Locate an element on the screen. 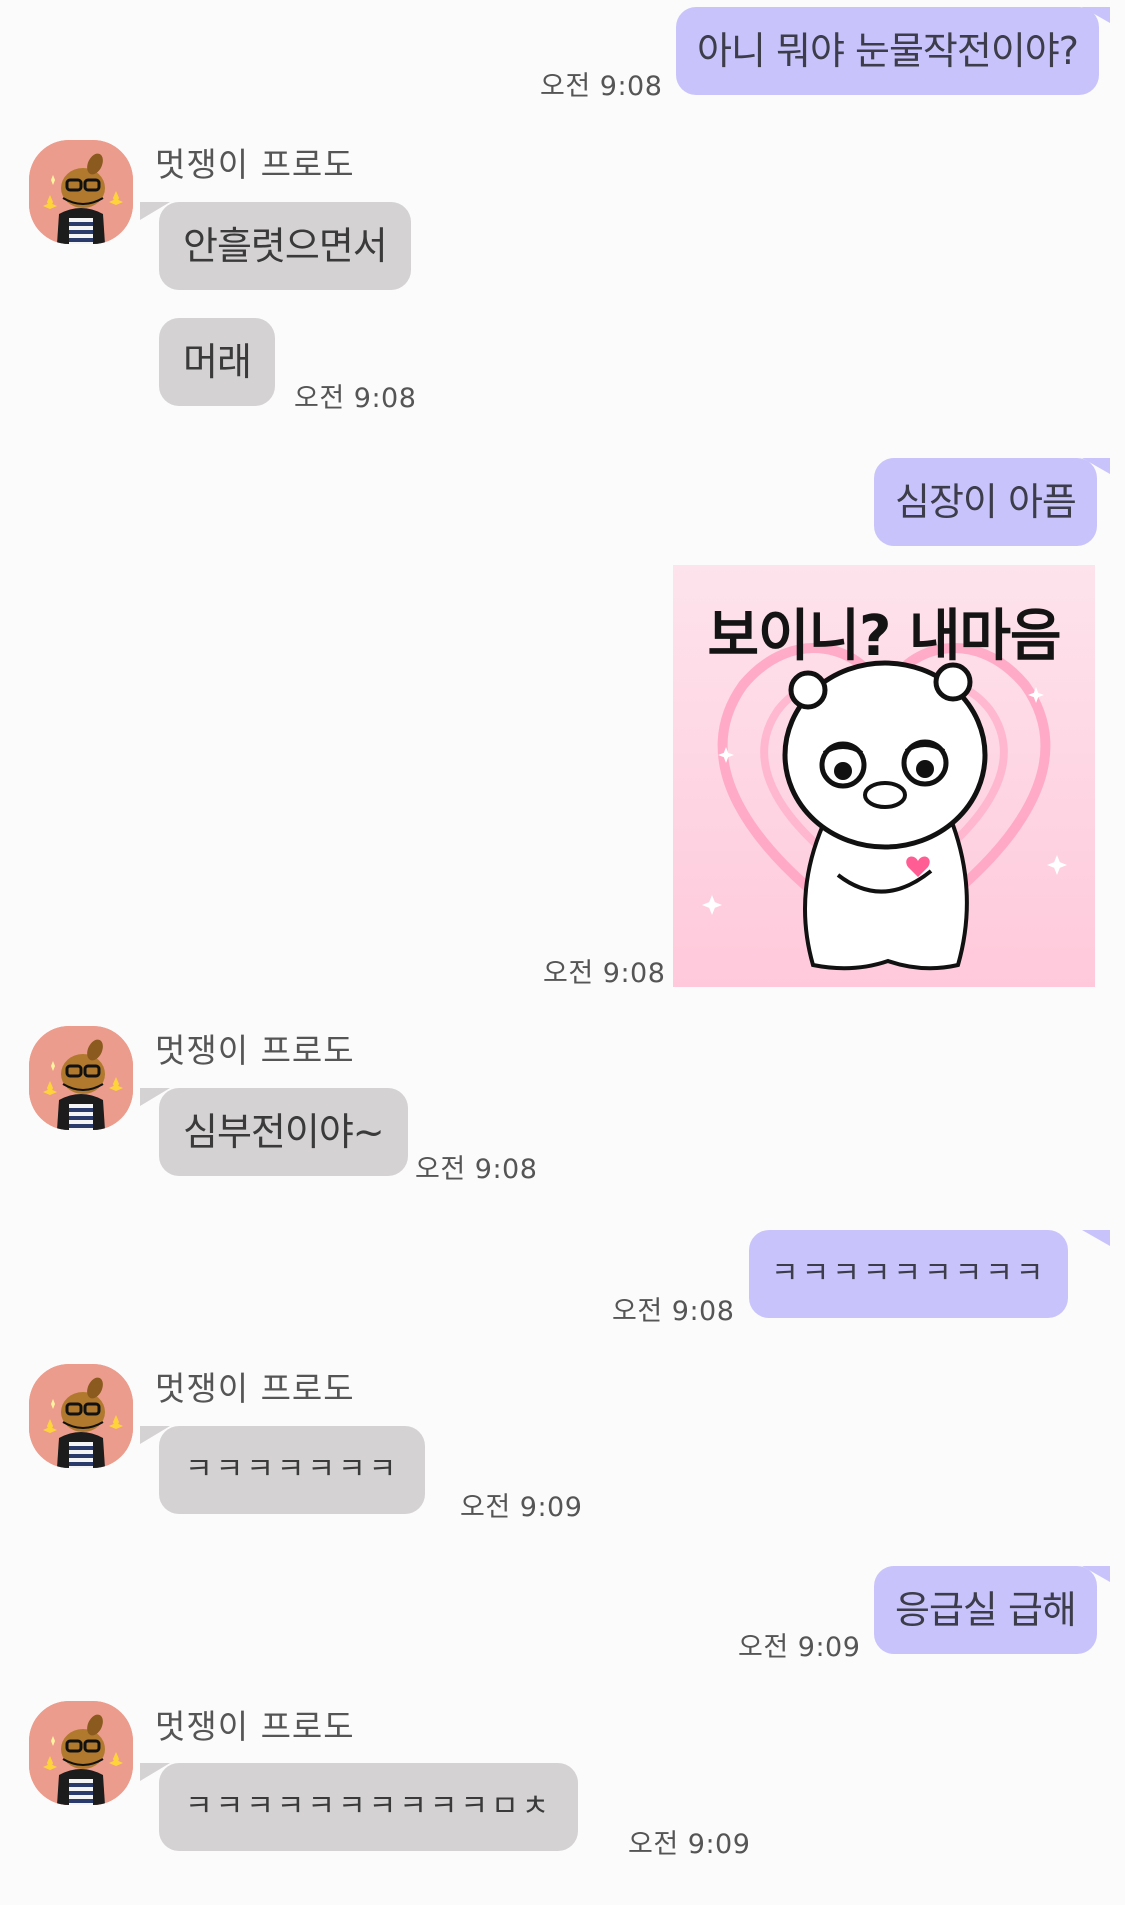  my-message-bubble: 응급실 급해 is located at coordinates (985, 1610).